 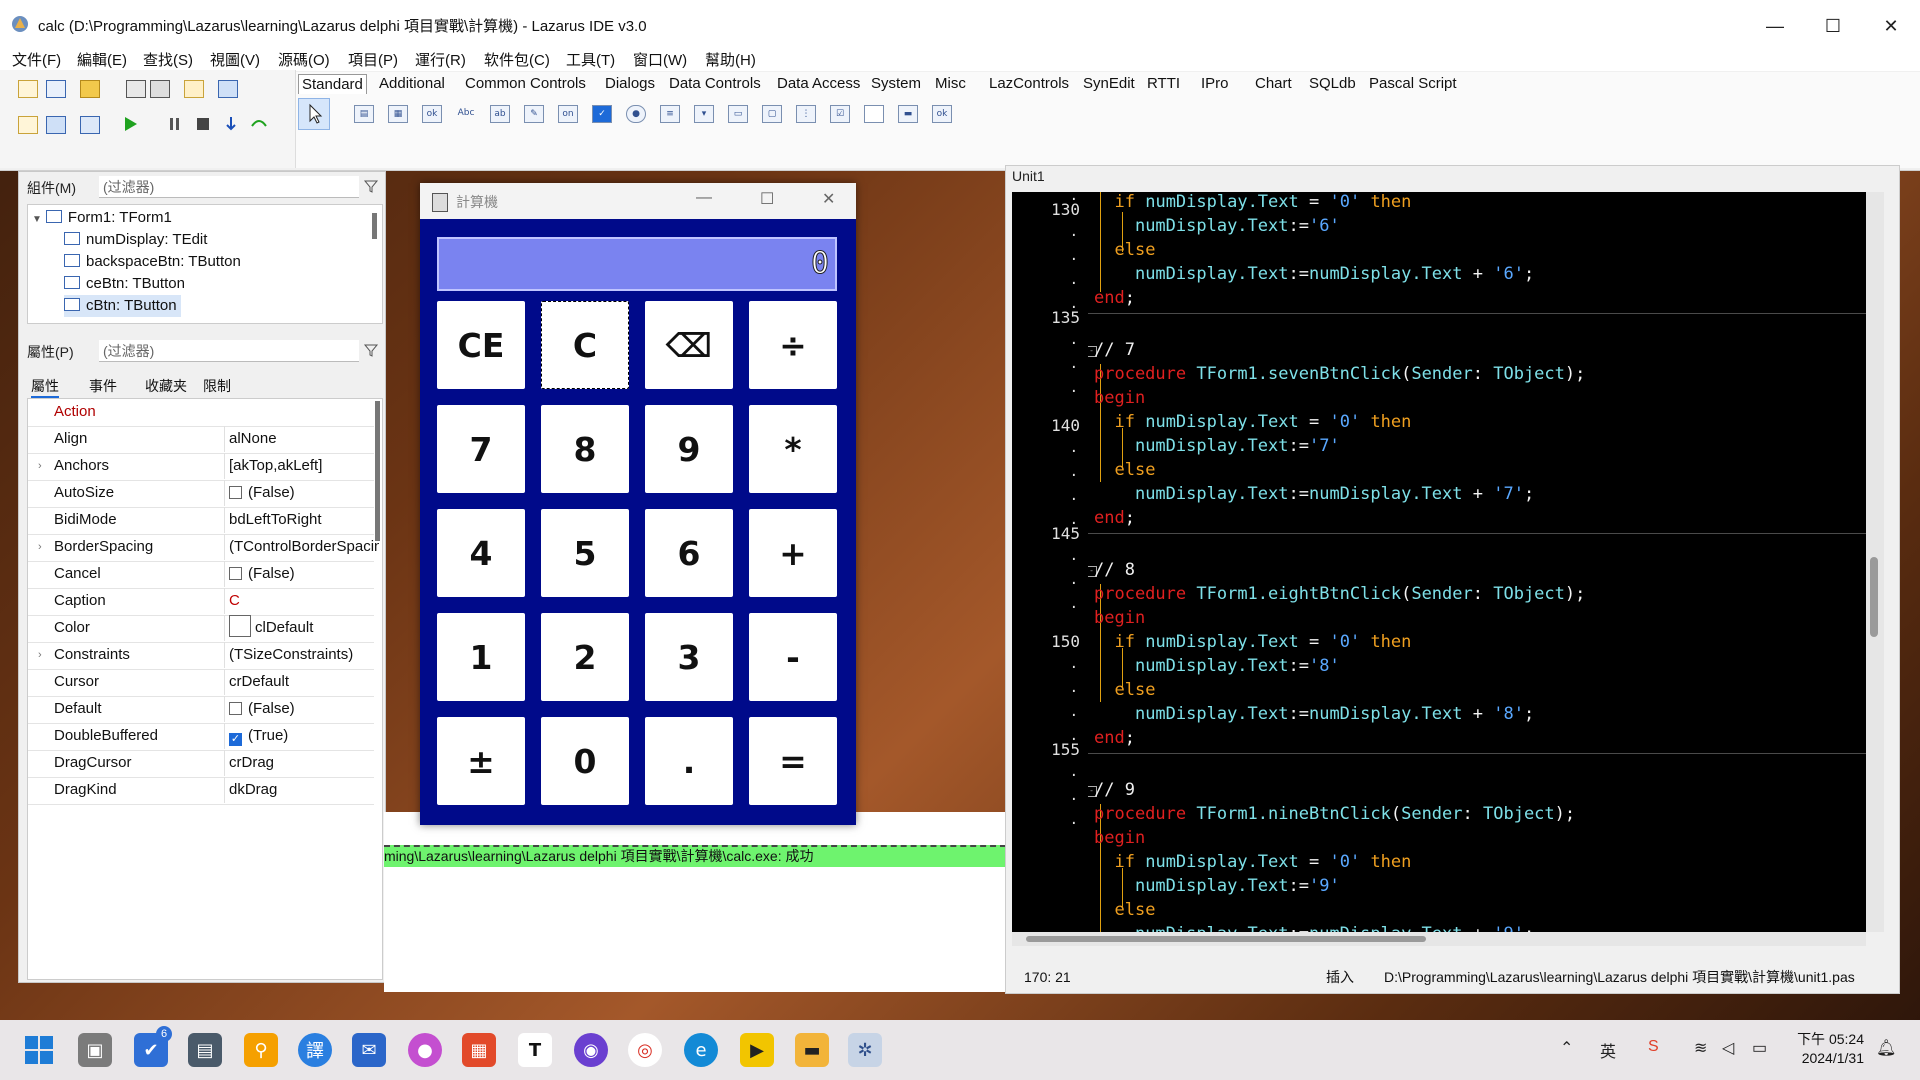 What do you see at coordinates (90, 89) in the screenshot?
I see `open-icon` at bounding box center [90, 89].